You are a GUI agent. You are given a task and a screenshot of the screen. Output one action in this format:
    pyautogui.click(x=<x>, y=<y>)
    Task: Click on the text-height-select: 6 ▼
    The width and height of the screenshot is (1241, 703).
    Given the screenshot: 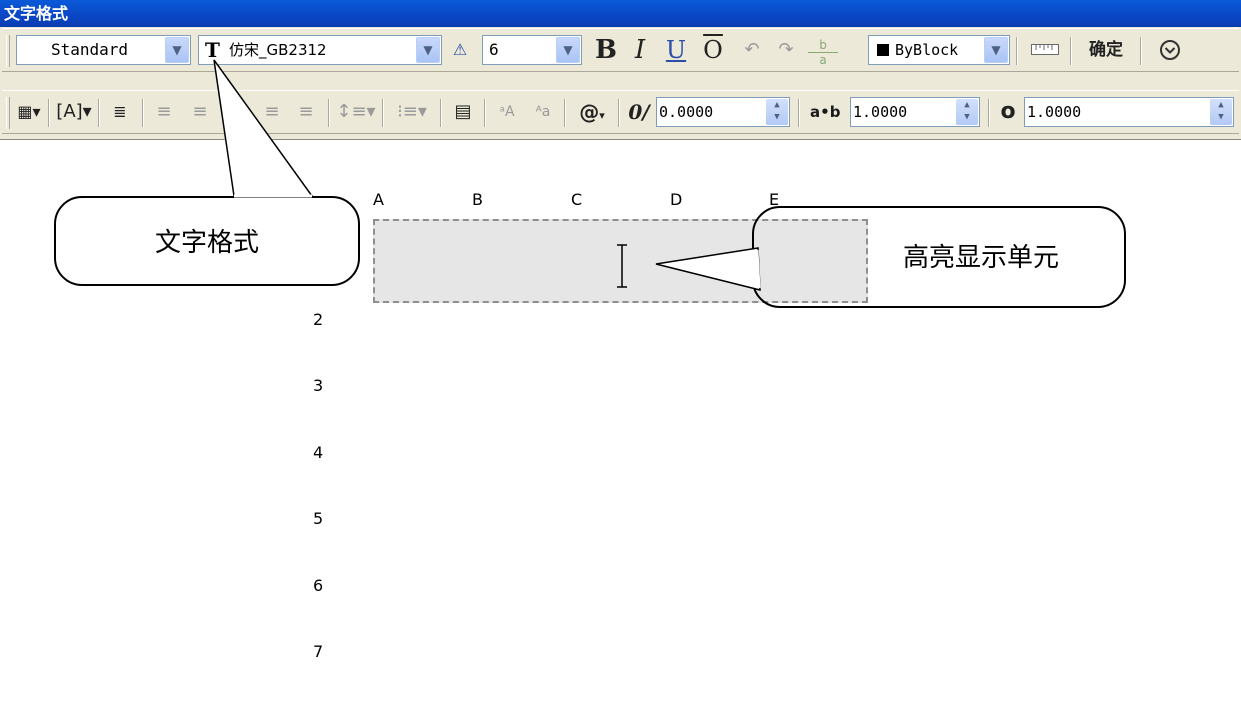 What is the action you would take?
    pyautogui.click(x=532, y=50)
    